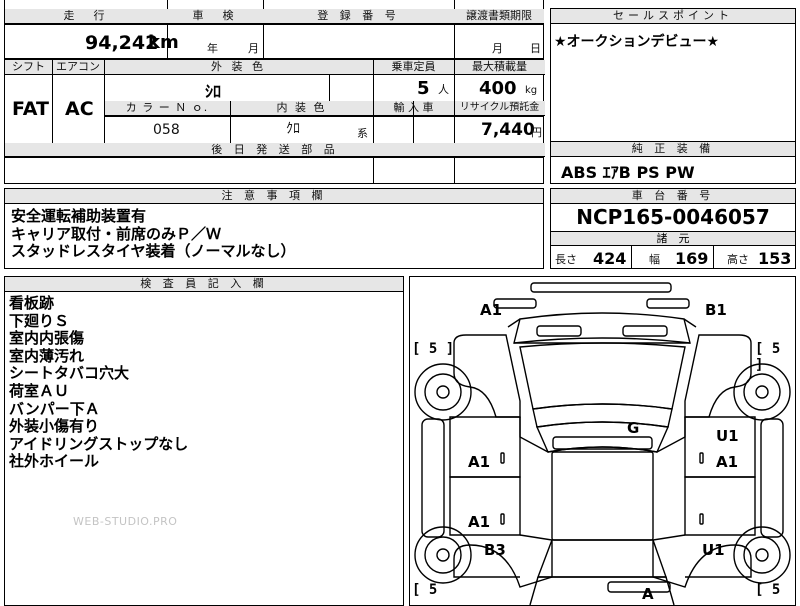 This screenshot has width=800, height=606. Describe the element at coordinates (54, 426) in the screenshot. I see `inspector-line: 外装小傷有り` at that location.